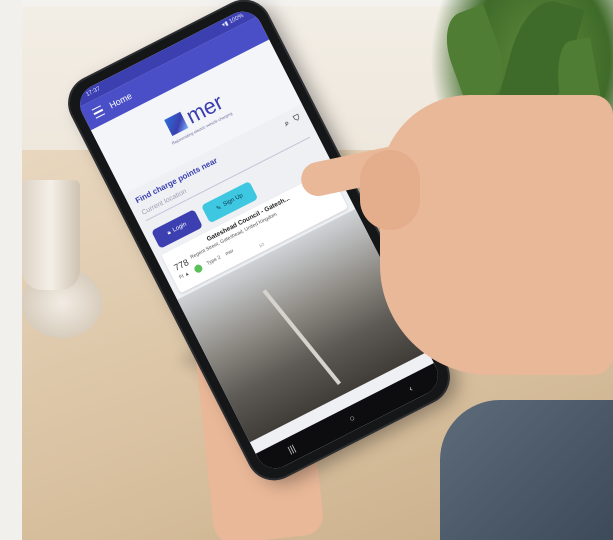  I want to click on app-bar-title: Home, so click(120, 100).